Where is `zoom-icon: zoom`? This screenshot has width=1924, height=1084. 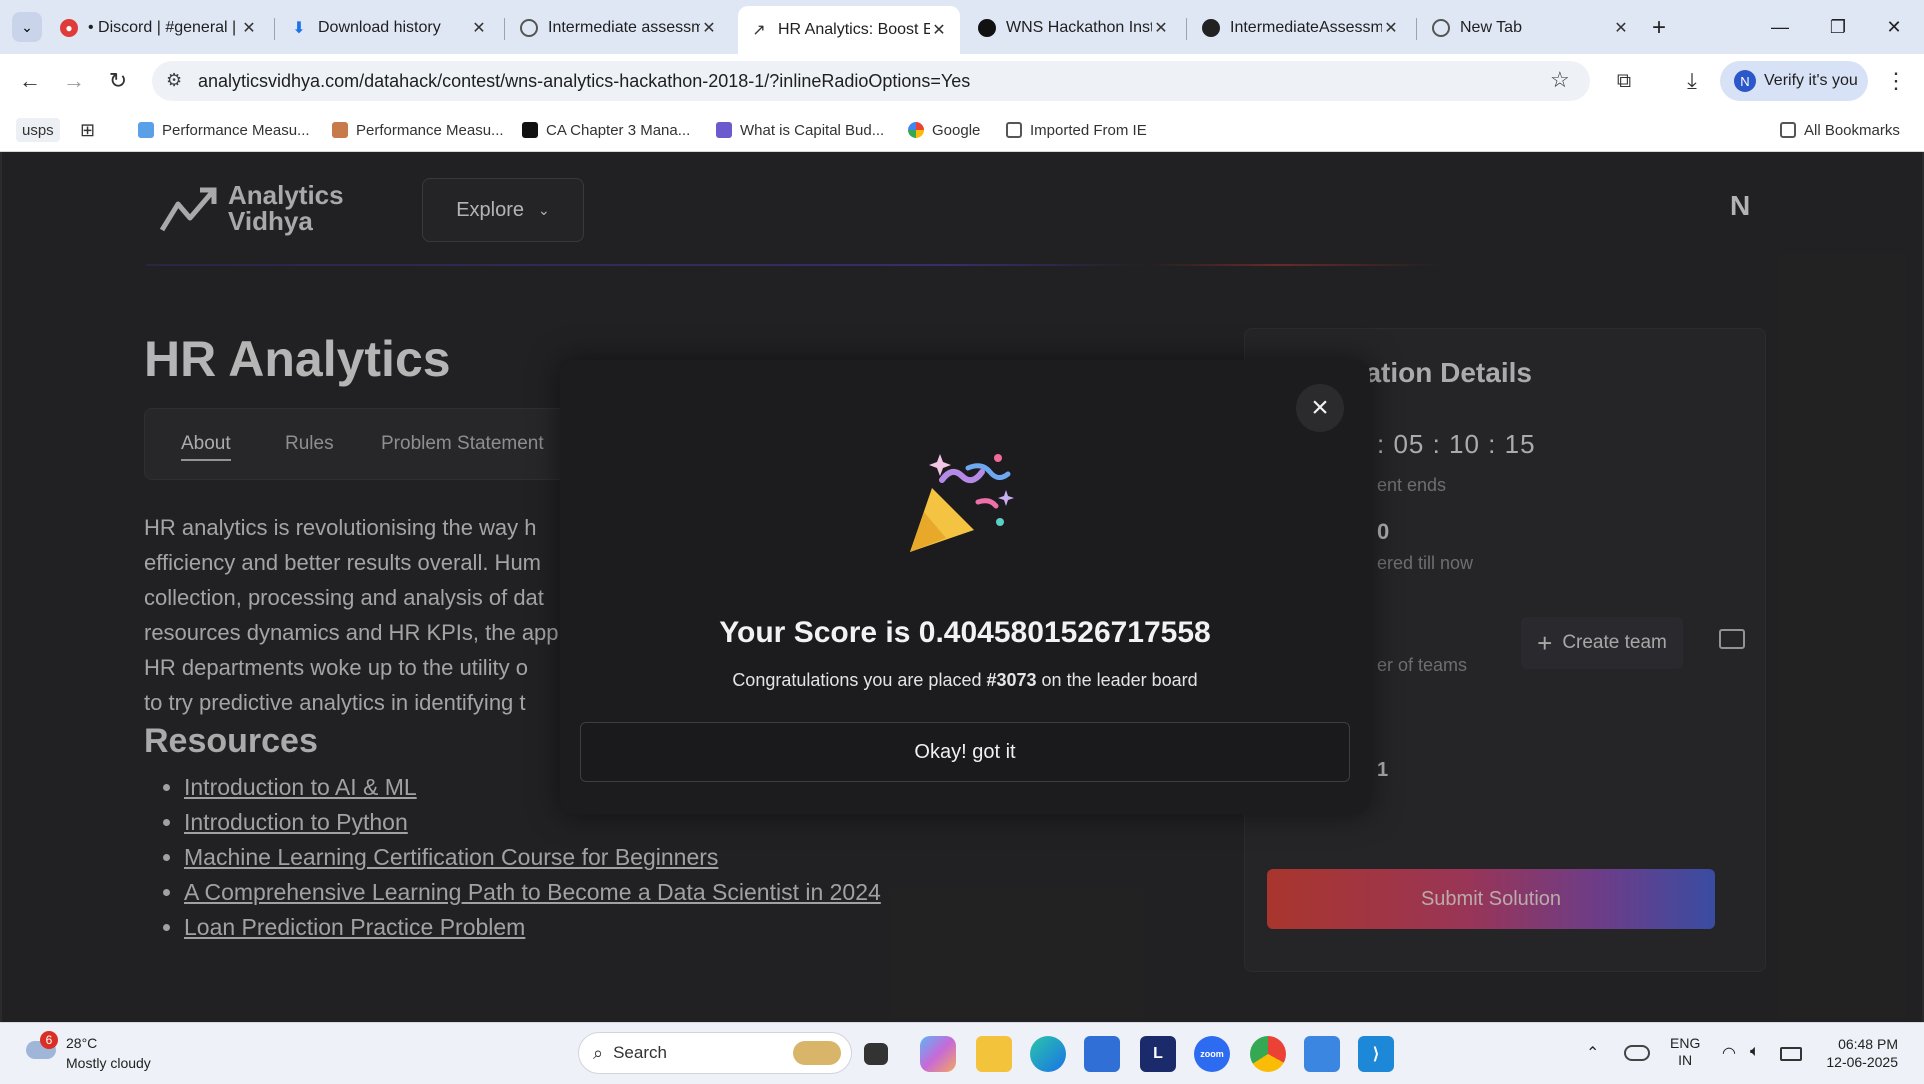
zoom-icon: zoom is located at coordinates (1212, 1054).